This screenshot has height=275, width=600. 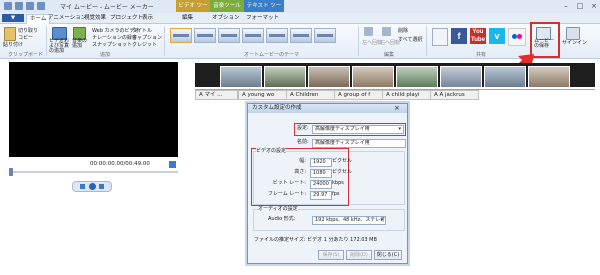 What do you see at coordinates (315, 240) in the screenshot?
I see `estimated-file-size: ファイルの推定サイズ: ビデオ 1 分あたり 172.03 MB` at bounding box center [315, 240].